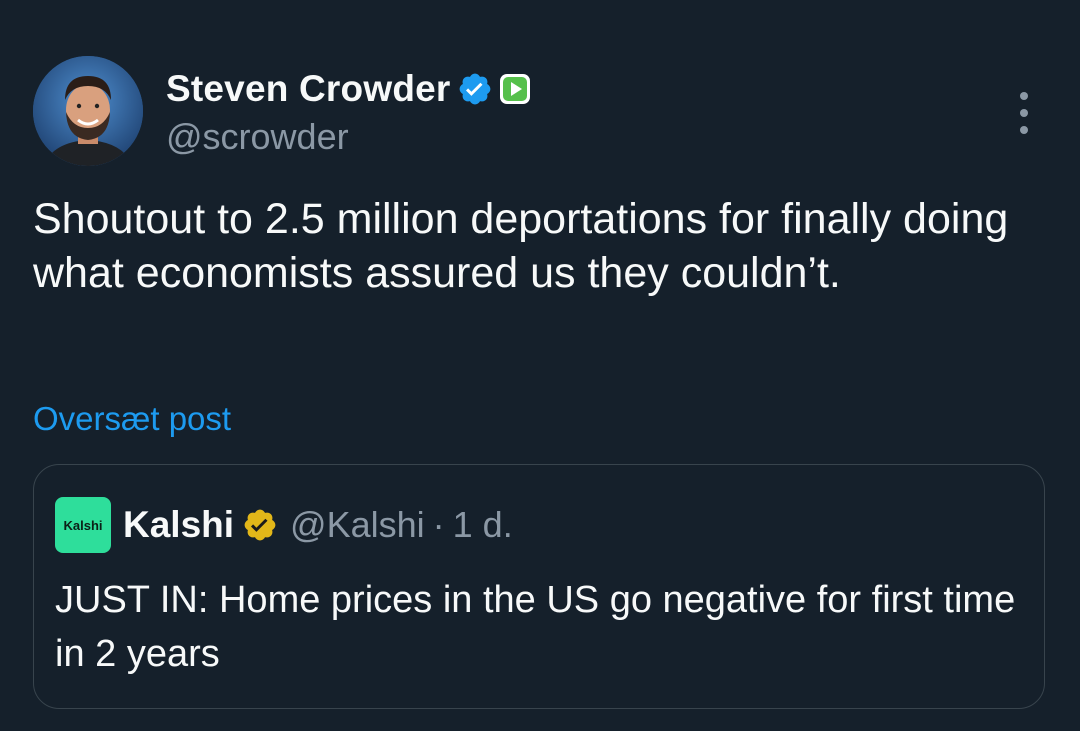 Image resolution: width=1080 pixels, height=731 pixels. I want to click on avatar-photo-icon, so click(88, 111).